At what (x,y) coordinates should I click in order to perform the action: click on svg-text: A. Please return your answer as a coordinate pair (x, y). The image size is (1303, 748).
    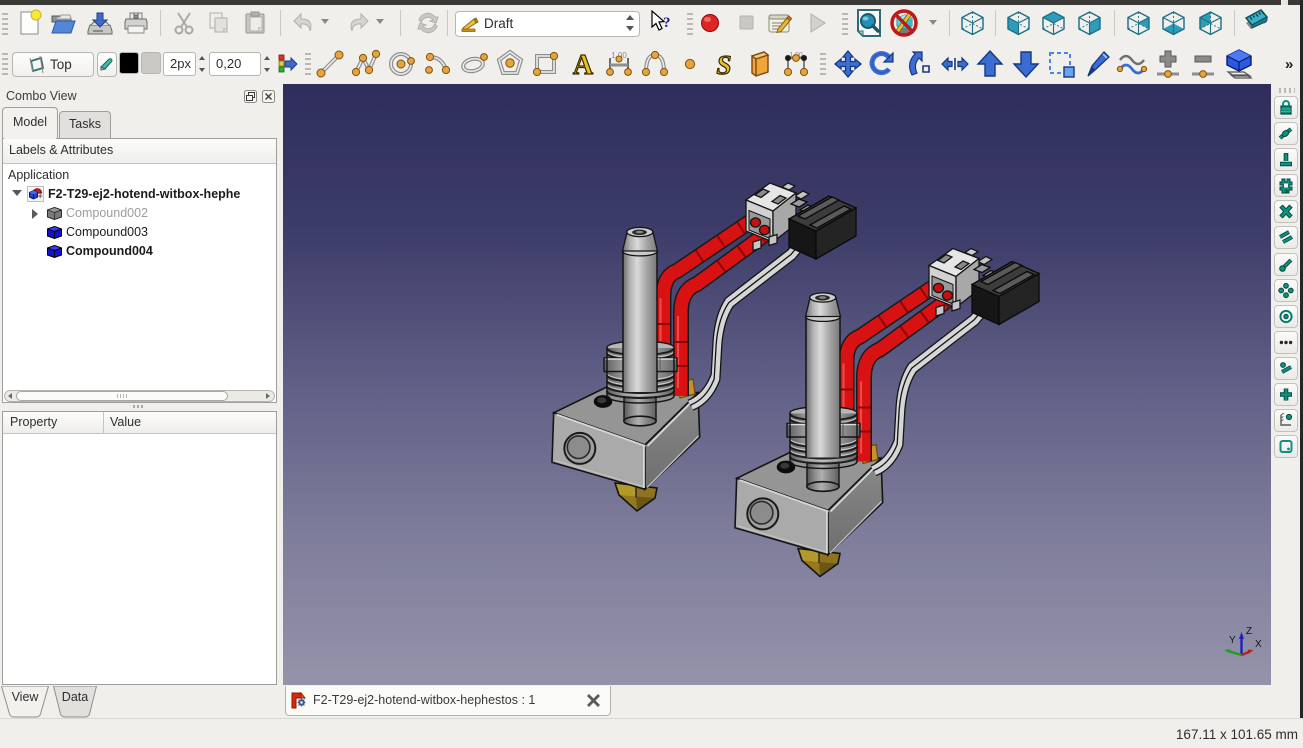
    Looking at the image, I should click on (583, 65).